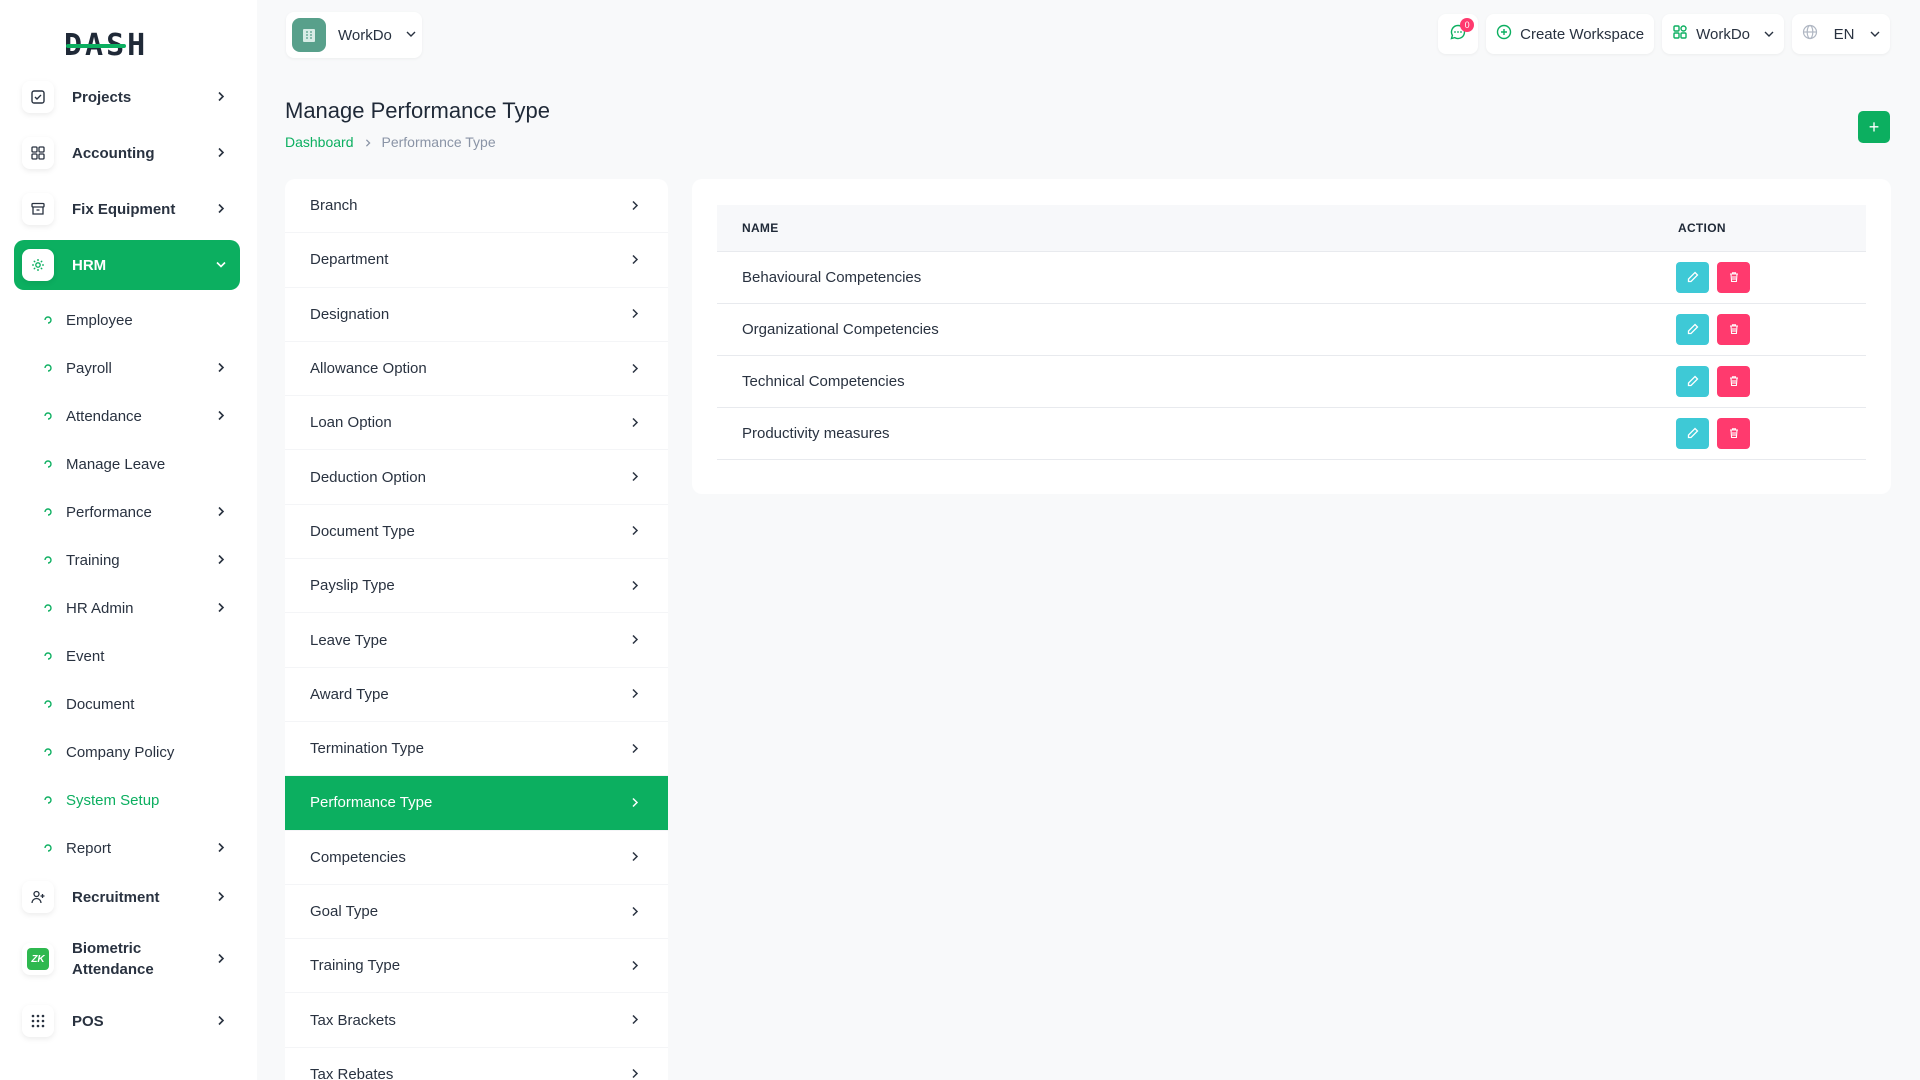  What do you see at coordinates (127, 897) in the screenshot?
I see `sidebar-item-recruitment: Recruitment` at bounding box center [127, 897].